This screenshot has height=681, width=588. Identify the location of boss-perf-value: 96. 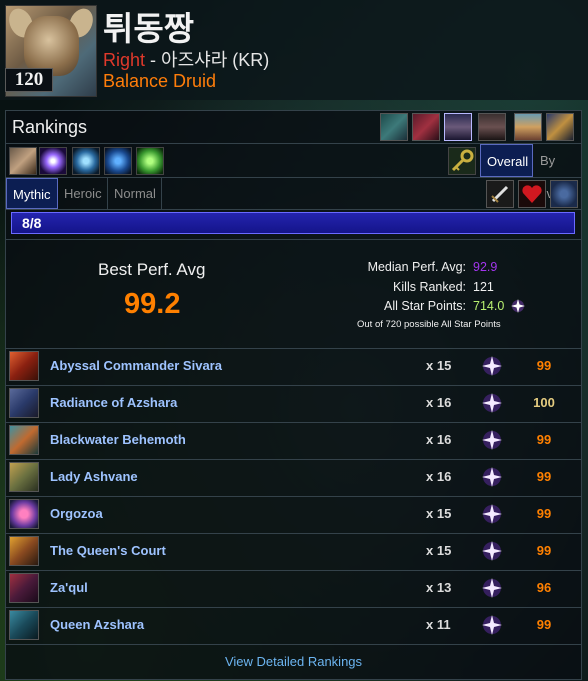
(544, 587).